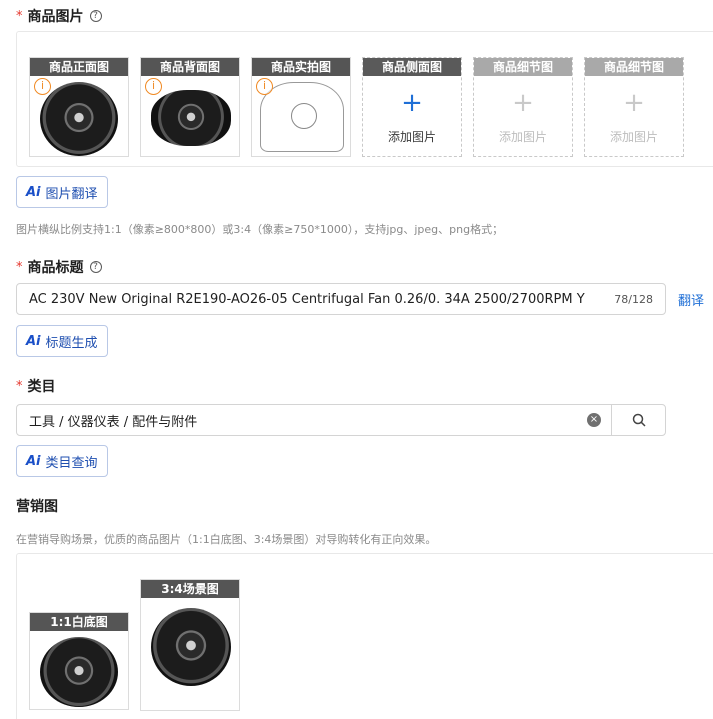 This screenshot has width=713, height=719. Describe the element at coordinates (302, 420) in the screenshot. I see `category-value: 工具 / 仪器仪表 / 配件与附件` at that location.